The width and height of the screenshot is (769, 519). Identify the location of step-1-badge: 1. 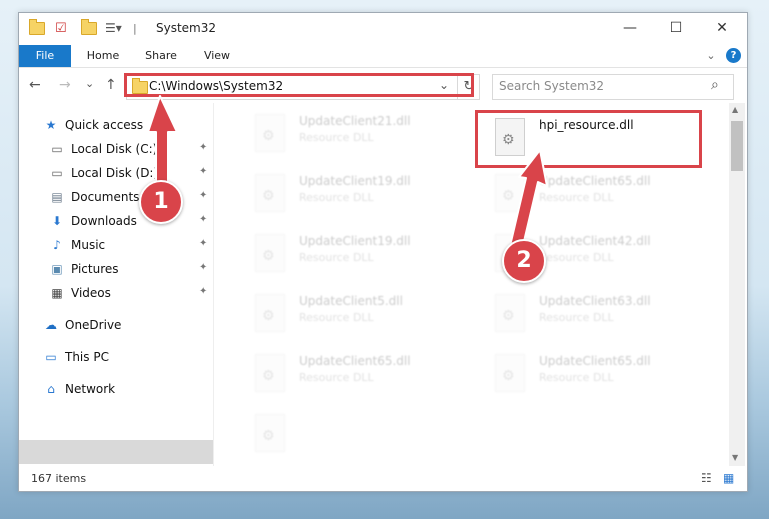
(161, 202).